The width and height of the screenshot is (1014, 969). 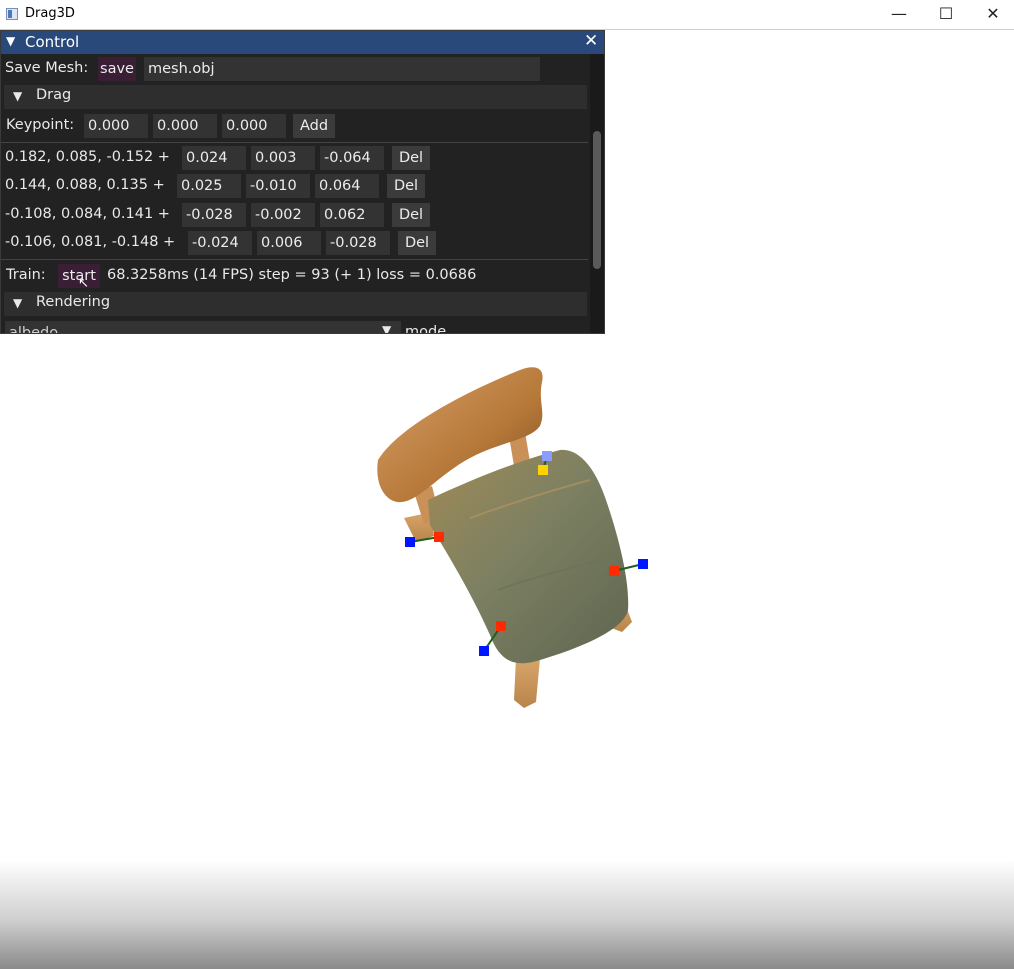 I want to click on mouse-cursor-icon: ↖, so click(x=83, y=283).